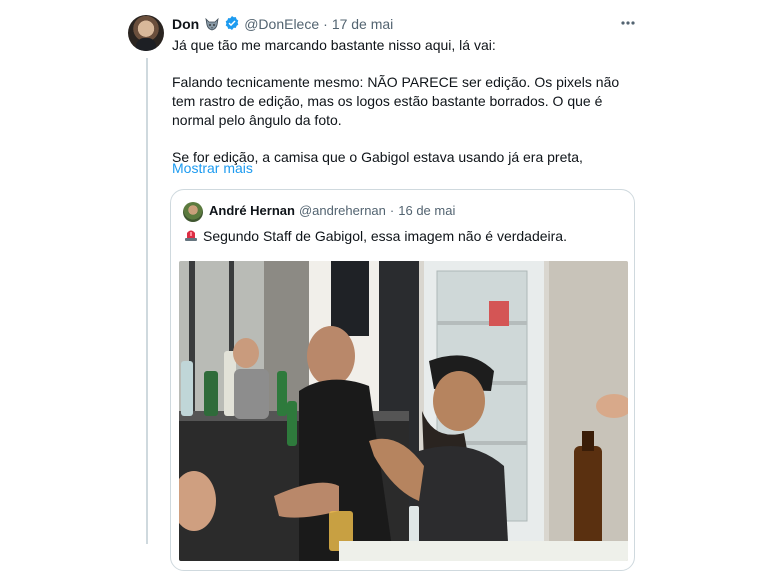  I want to click on show-more-link: Mostrar mais, so click(212, 168).